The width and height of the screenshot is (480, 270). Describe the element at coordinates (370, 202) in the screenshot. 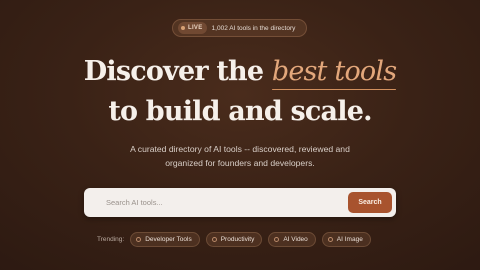

I see `search-button: Search` at that location.